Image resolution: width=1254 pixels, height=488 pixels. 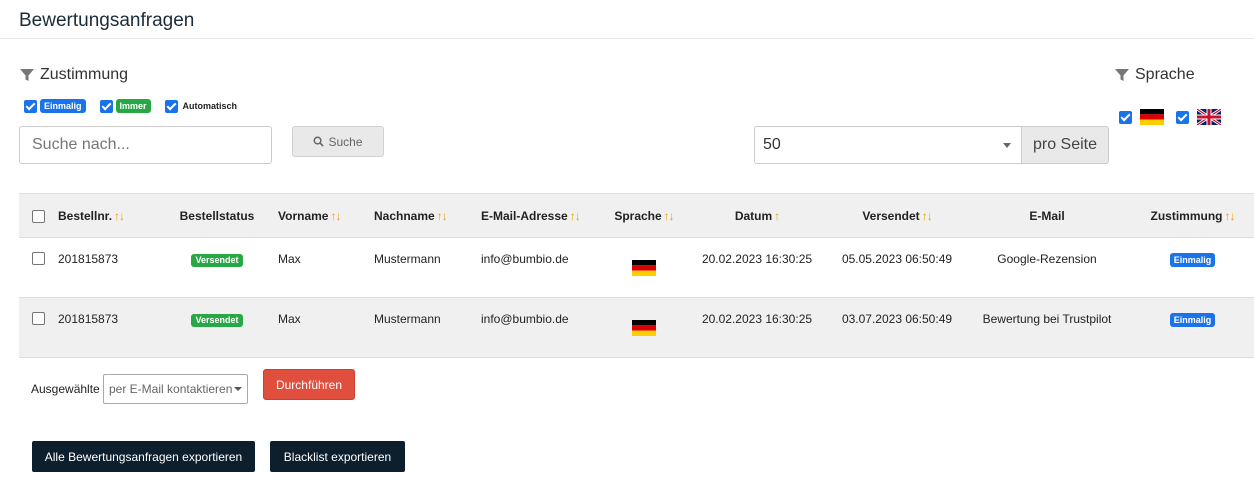 What do you see at coordinates (1165, 74) in the screenshot?
I see `language-filter-label: Sprache` at bounding box center [1165, 74].